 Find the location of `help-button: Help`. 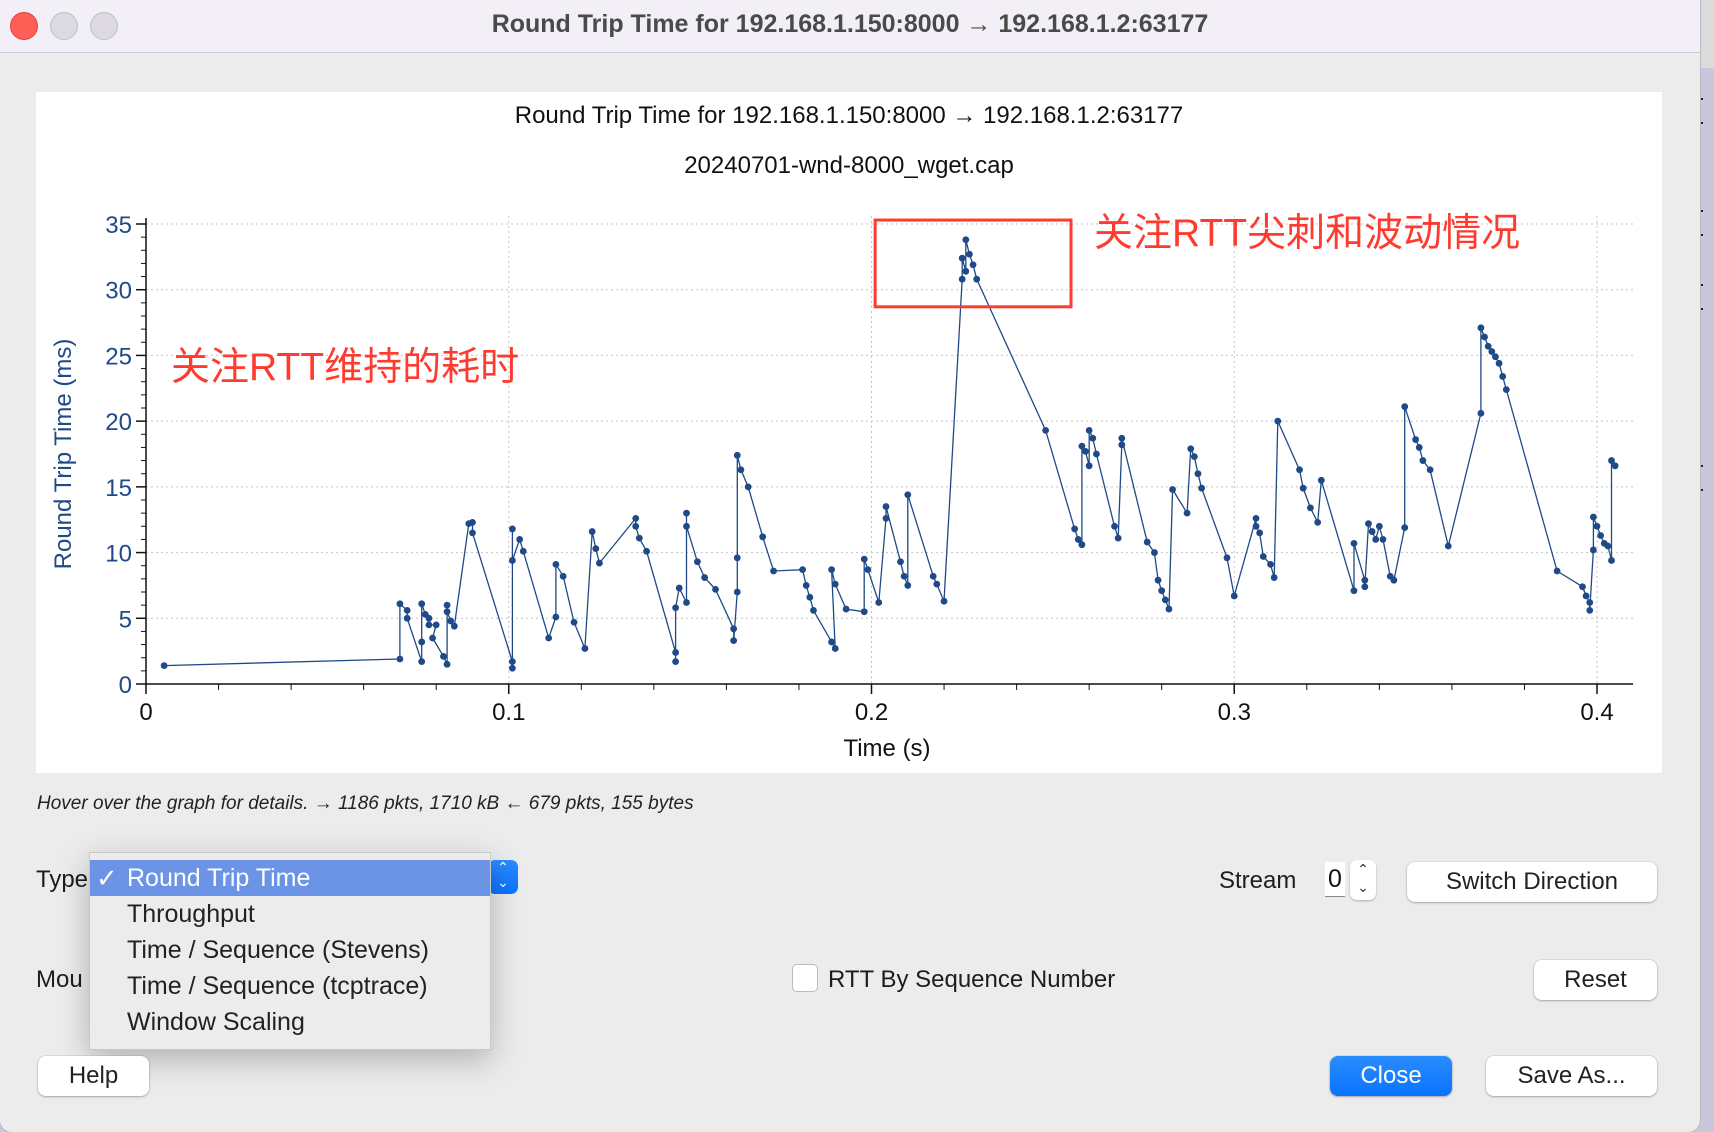

help-button: Help is located at coordinates (93, 1076).